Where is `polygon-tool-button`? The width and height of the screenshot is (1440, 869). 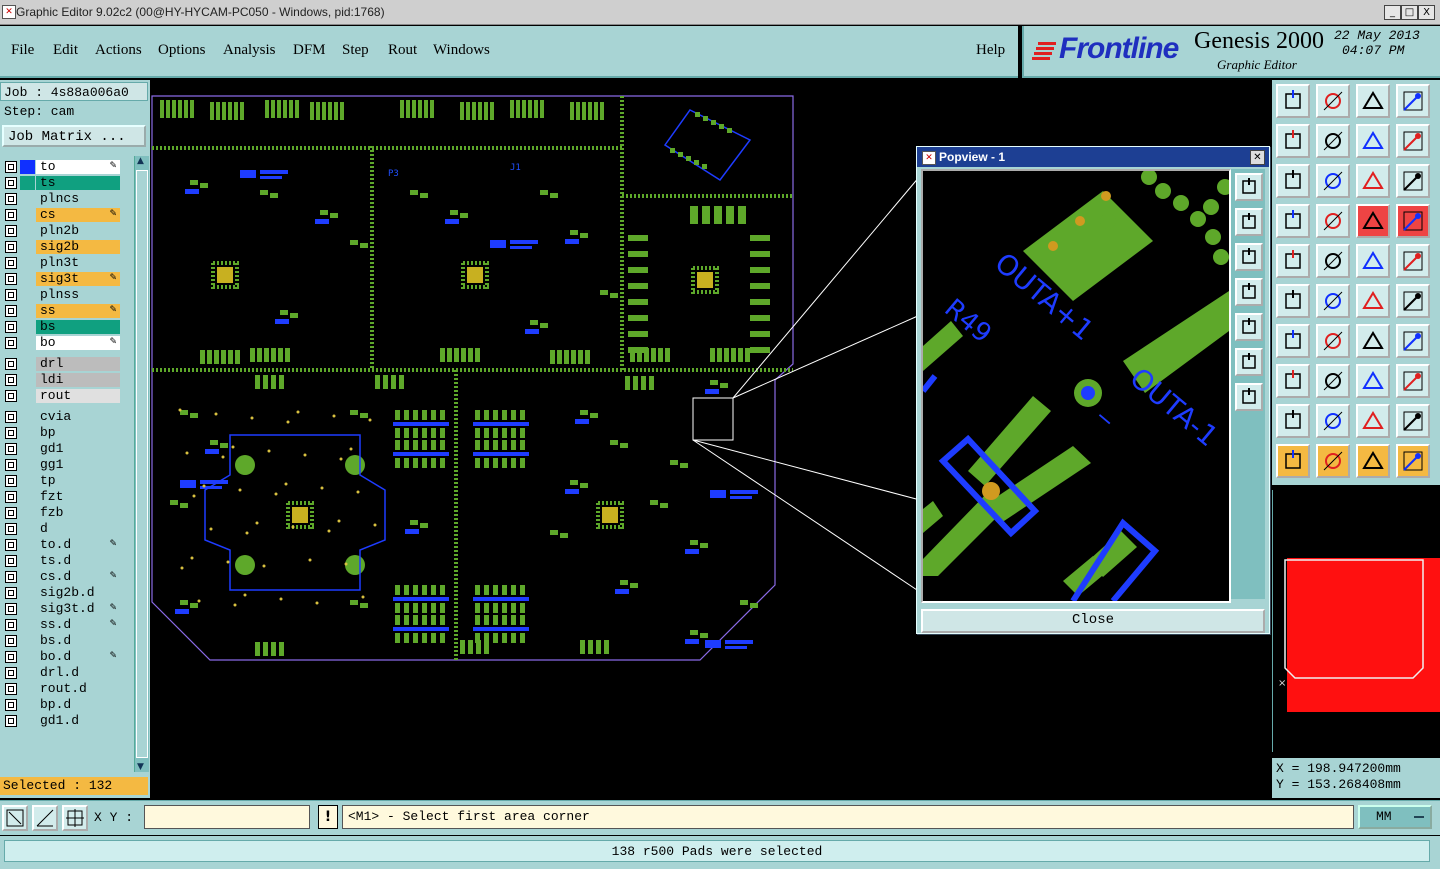 polygon-tool-button is located at coordinates (1333, 261).